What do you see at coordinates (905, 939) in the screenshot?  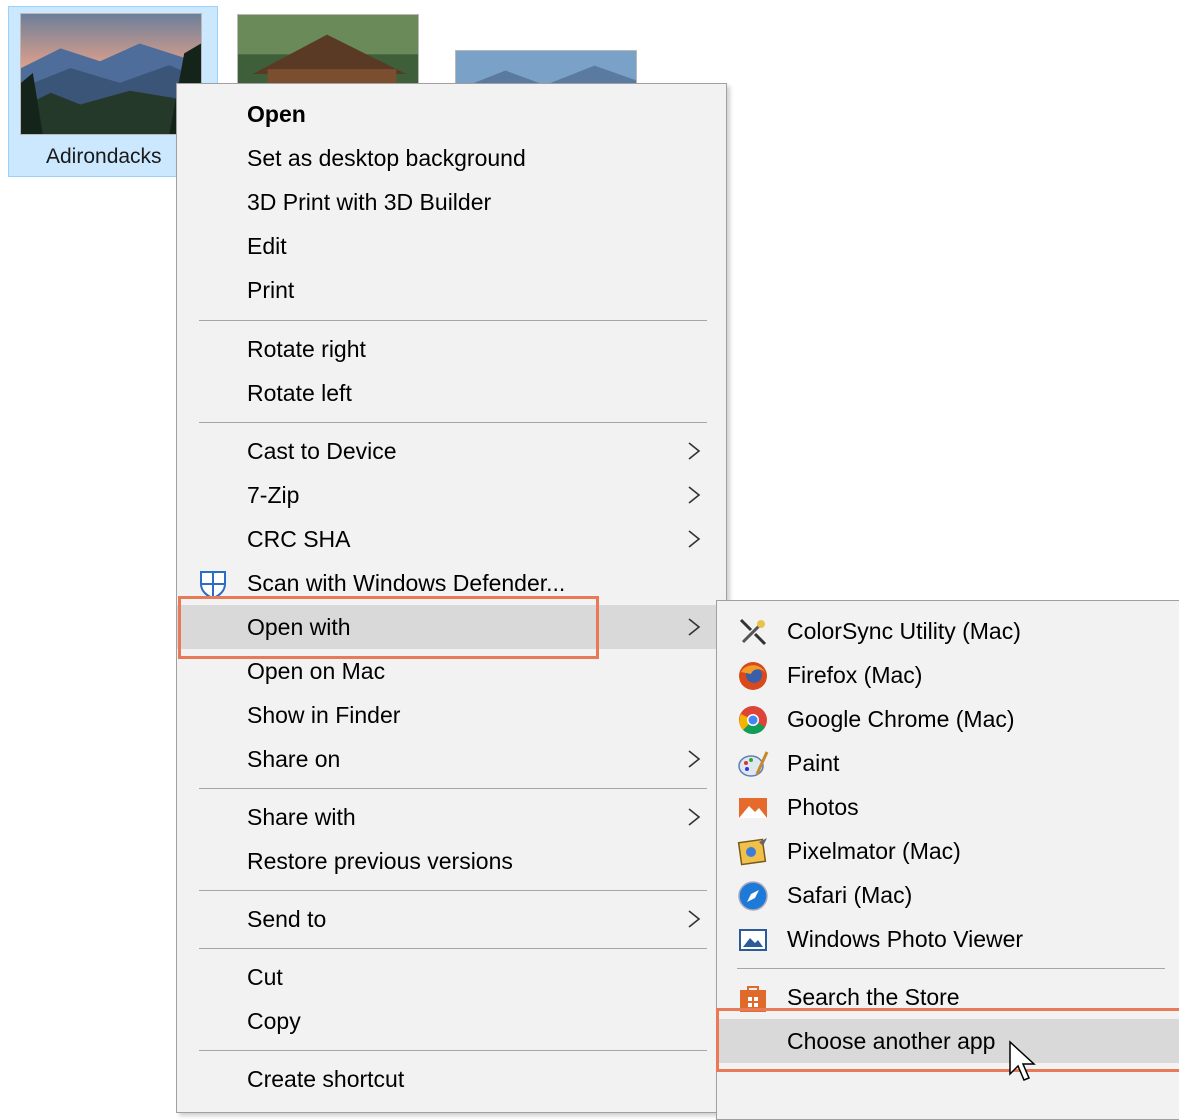 I see `app-item-label: Windows Photo Viewer` at bounding box center [905, 939].